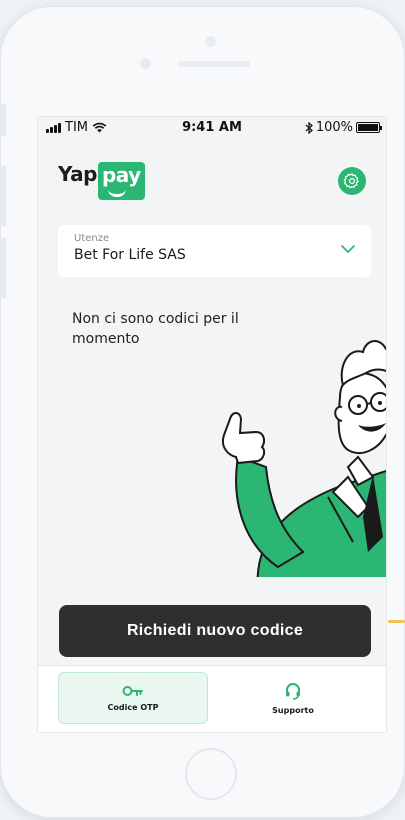  I want to click on home-button, so click(211, 774).